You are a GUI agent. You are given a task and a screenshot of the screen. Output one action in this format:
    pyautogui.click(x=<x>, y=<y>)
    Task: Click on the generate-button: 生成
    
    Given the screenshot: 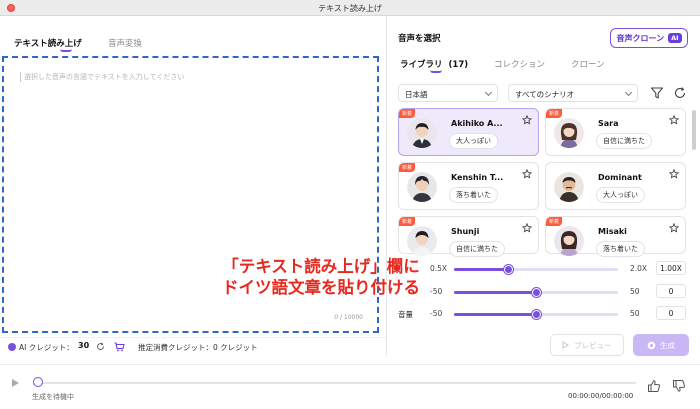 What is the action you would take?
    pyautogui.click(x=661, y=345)
    